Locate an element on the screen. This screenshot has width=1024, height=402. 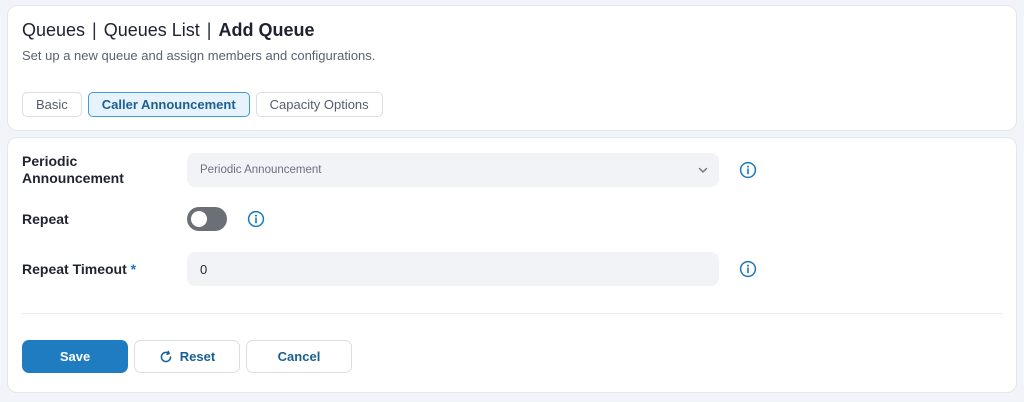
breadcrumb-queues: Queues is located at coordinates (53, 30).